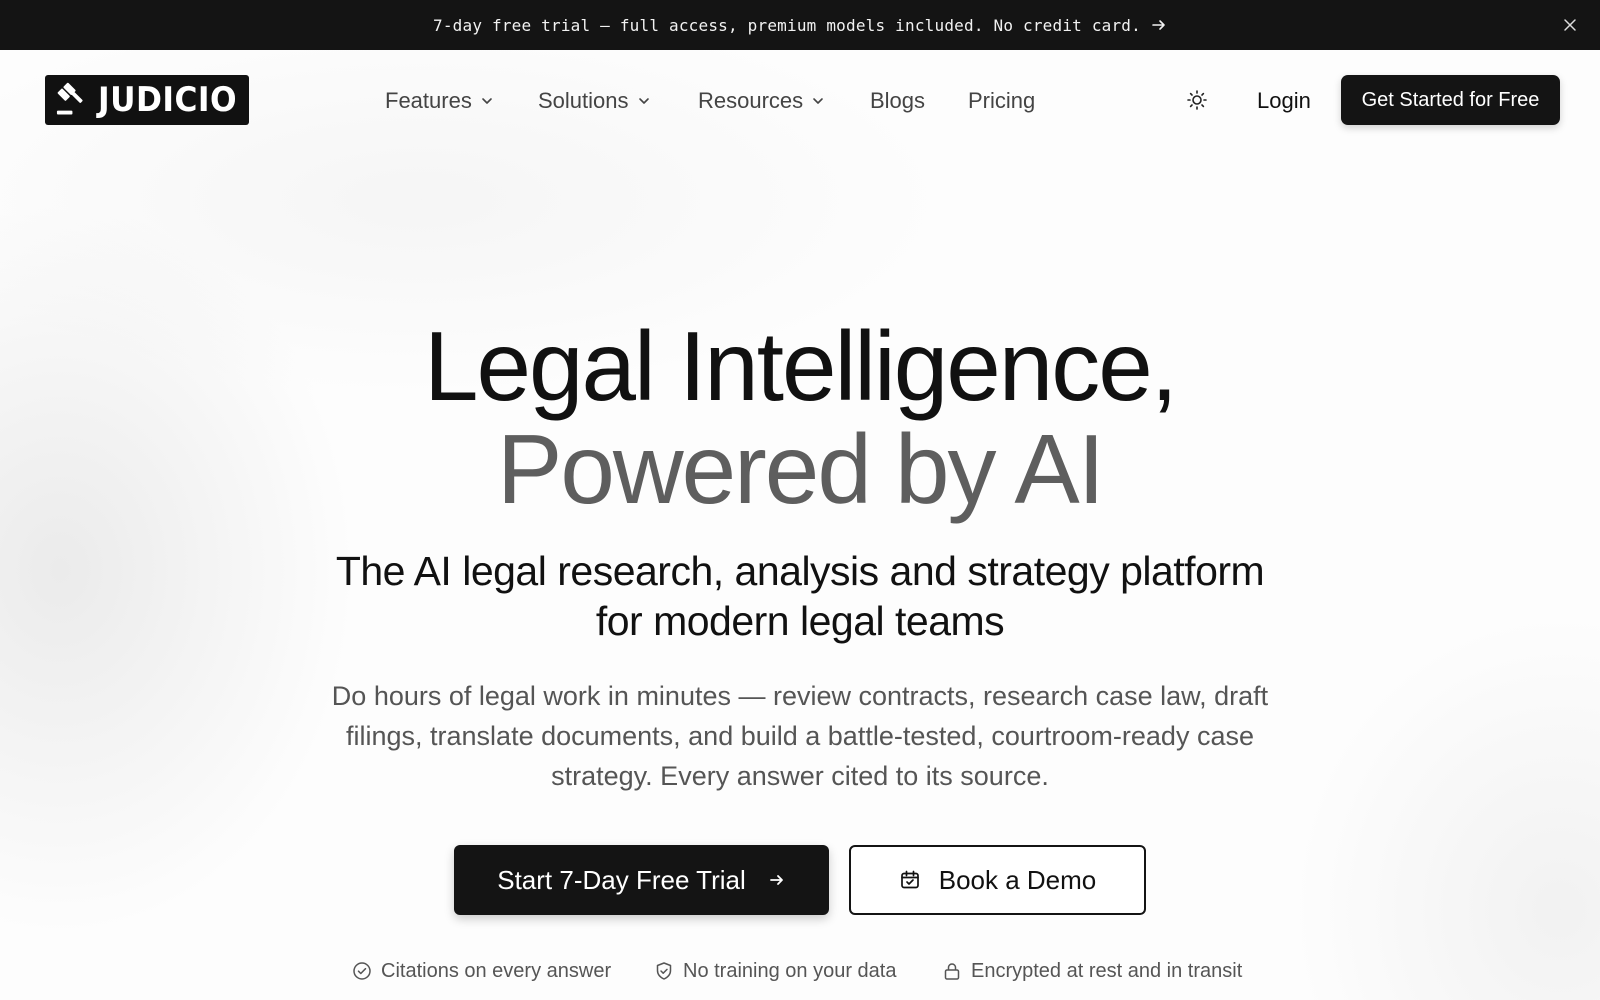 Image resolution: width=1600 pixels, height=1000 pixels. I want to click on nav-item-features: Features, so click(439, 101).